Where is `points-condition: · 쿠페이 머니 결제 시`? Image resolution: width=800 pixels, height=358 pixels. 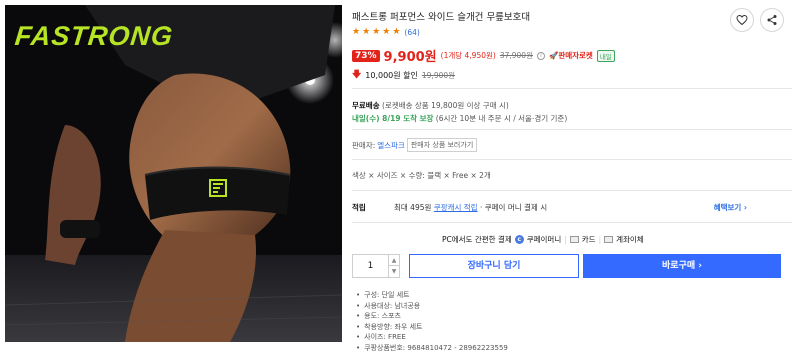 points-condition: · 쿠페이 머니 결제 시 is located at coordinates (512, 207).